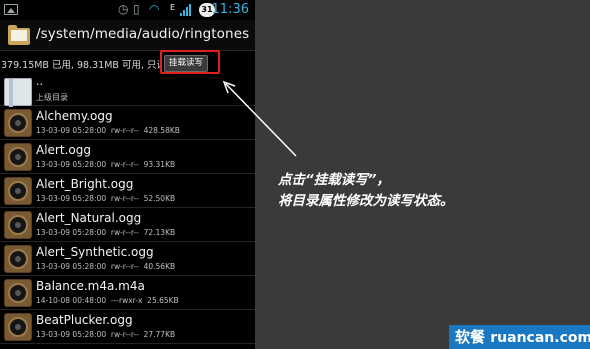  Describe the element at coordinates (85, 184) in the screenshot. I see `file-name: Alert_Bright.ogg` at that location.